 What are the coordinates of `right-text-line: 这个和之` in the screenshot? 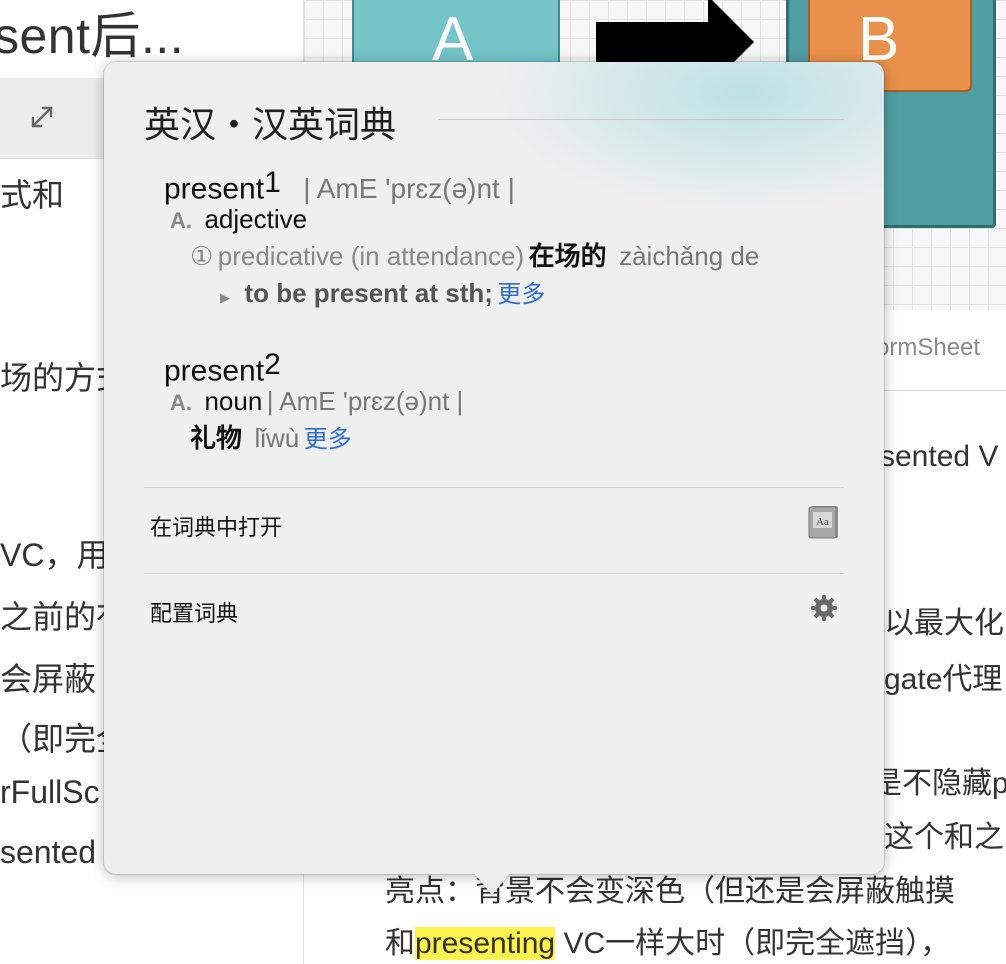 It's located at (944, 837).